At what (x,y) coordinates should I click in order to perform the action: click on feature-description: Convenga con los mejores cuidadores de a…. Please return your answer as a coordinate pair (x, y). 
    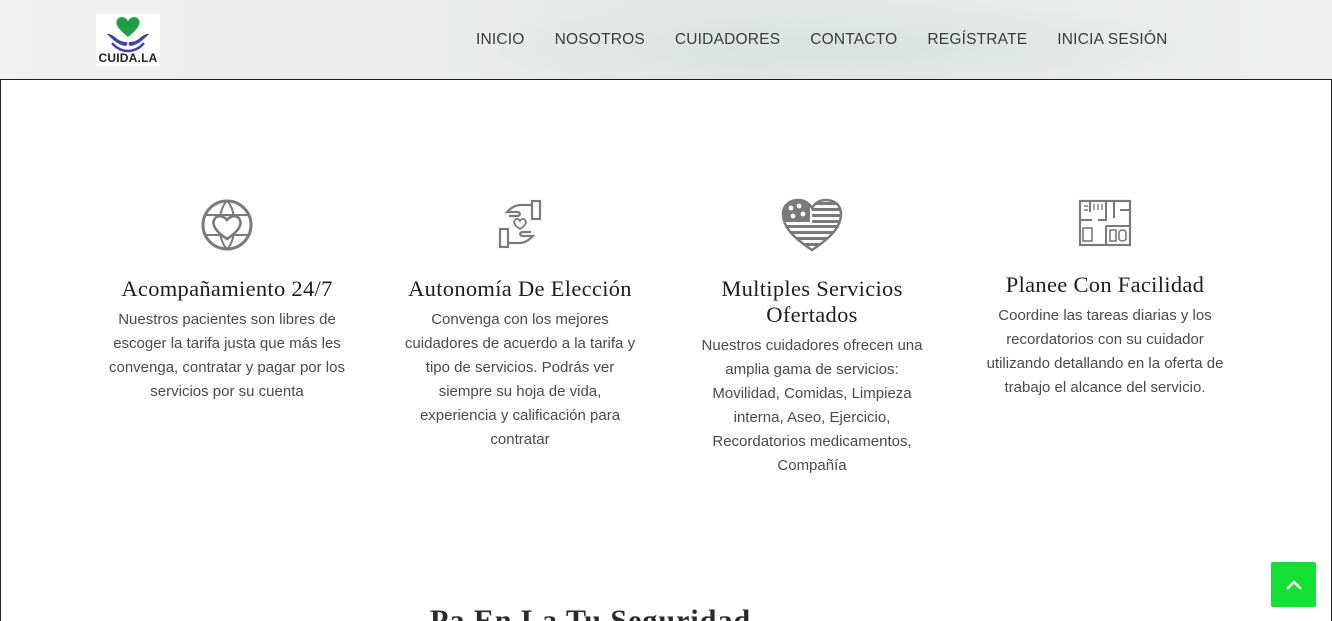
    Looking at the image, I should click on (520, 379).